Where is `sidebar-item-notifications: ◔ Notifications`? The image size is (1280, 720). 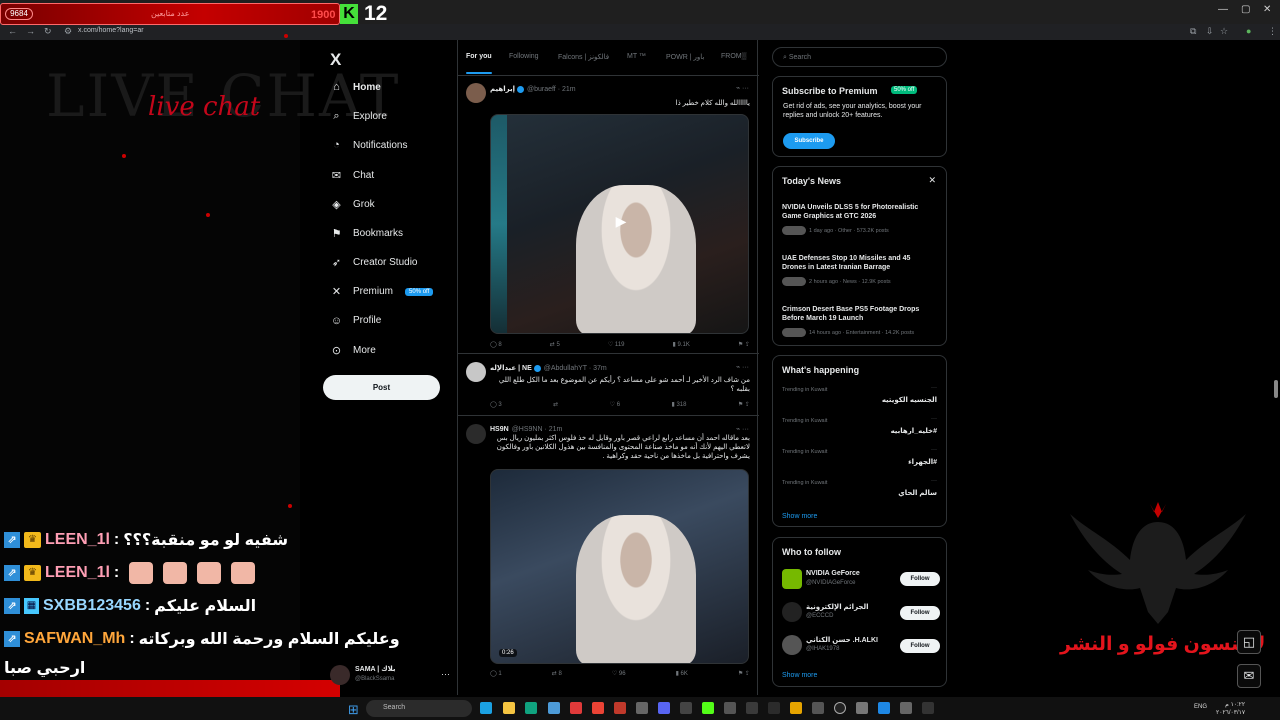
sidebar-item-notifications: ◔ Notifications is located at coordinates (368, 145).